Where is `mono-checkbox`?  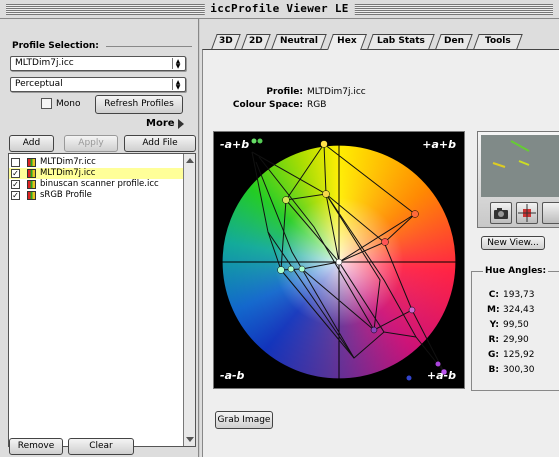
mono-checkbox is located at coordinates (46, 103).